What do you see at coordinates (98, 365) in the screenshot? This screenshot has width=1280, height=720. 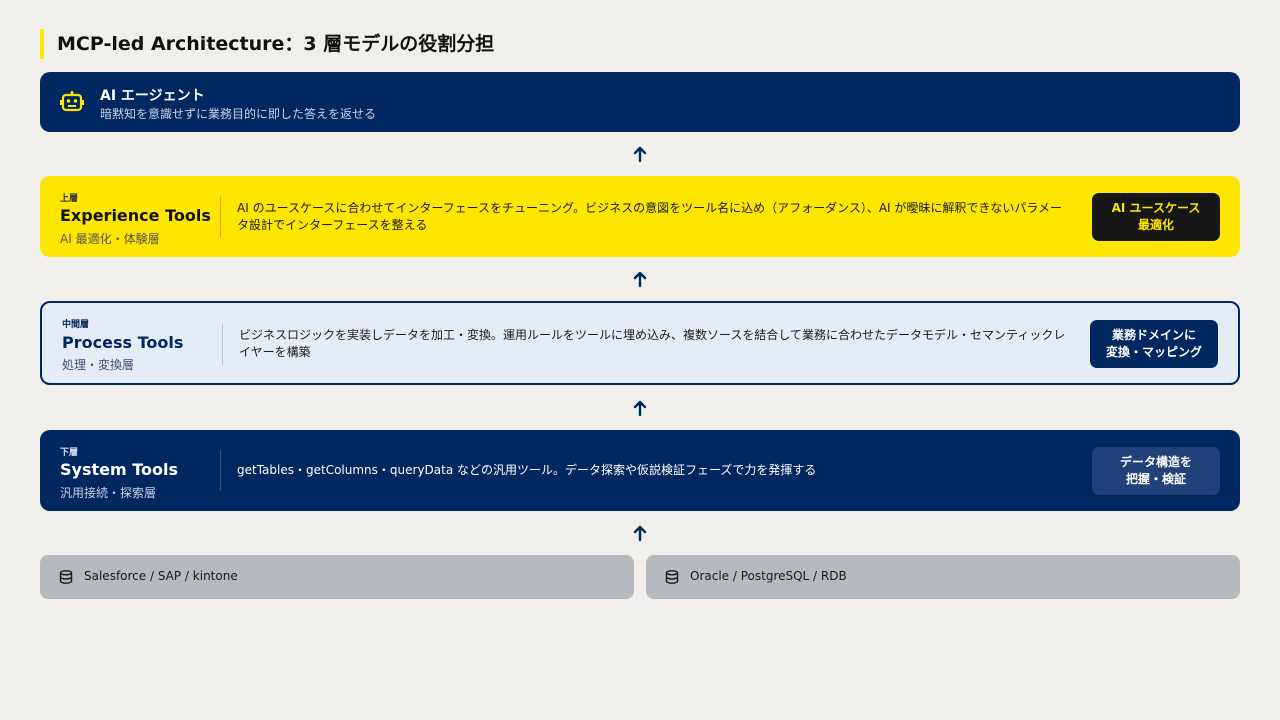 I see `layer-subtitle: 処理・変換層` at bounding box center [98, 365].